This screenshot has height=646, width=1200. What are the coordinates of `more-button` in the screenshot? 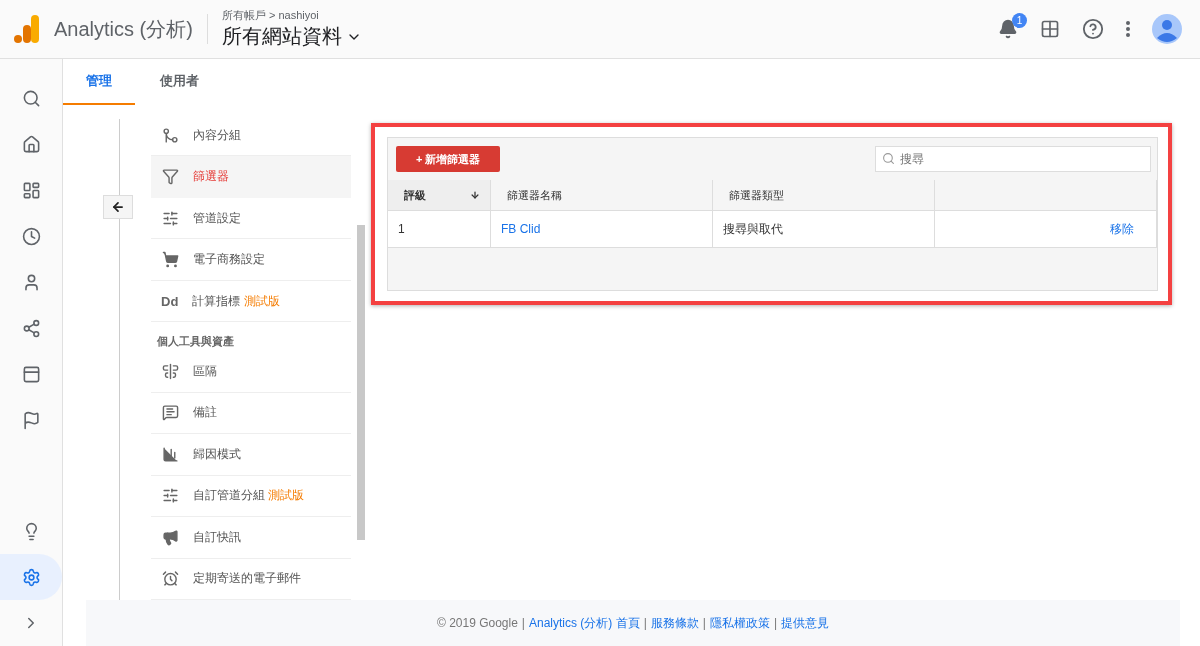 It's located at (1128, 29).